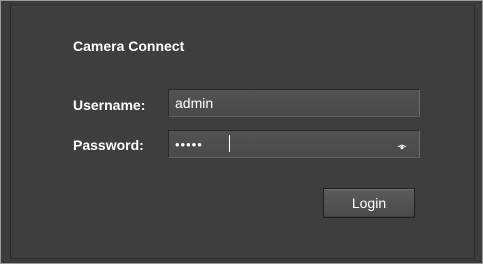 Image resolution: width=483 pixels, height=264 pixels. Describe the element at coordinates (108, 145) in the screenshot. I see `password-label: Password:` at that location.